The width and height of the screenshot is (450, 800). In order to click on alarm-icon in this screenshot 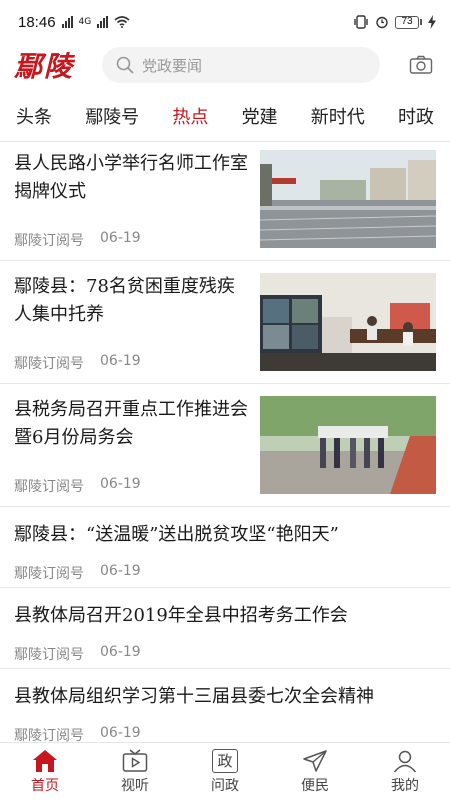, I will do `click(382, 22)`.